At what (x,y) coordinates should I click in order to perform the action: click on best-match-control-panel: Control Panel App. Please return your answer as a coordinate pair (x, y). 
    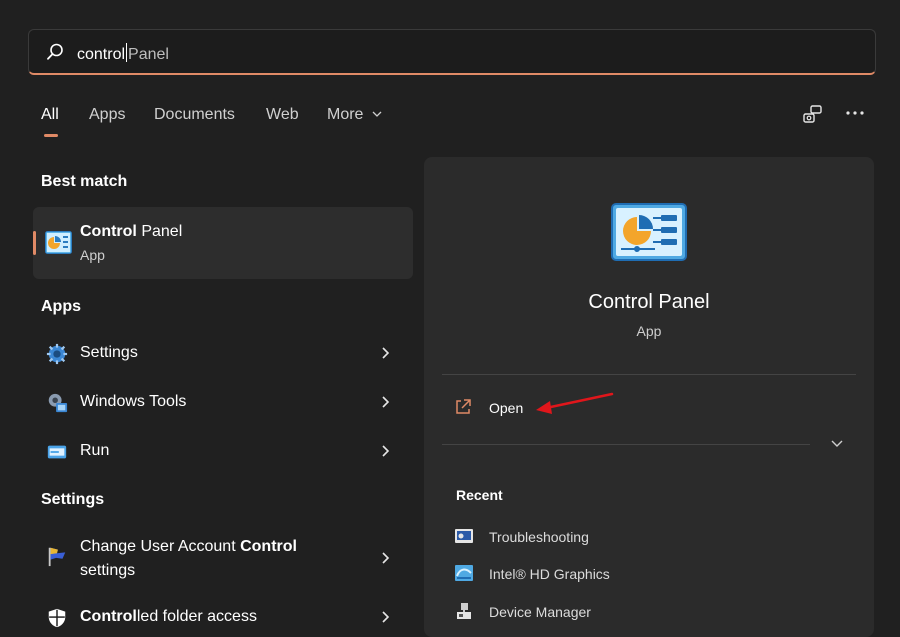
    Looking at the image, I should click on (223, 243).